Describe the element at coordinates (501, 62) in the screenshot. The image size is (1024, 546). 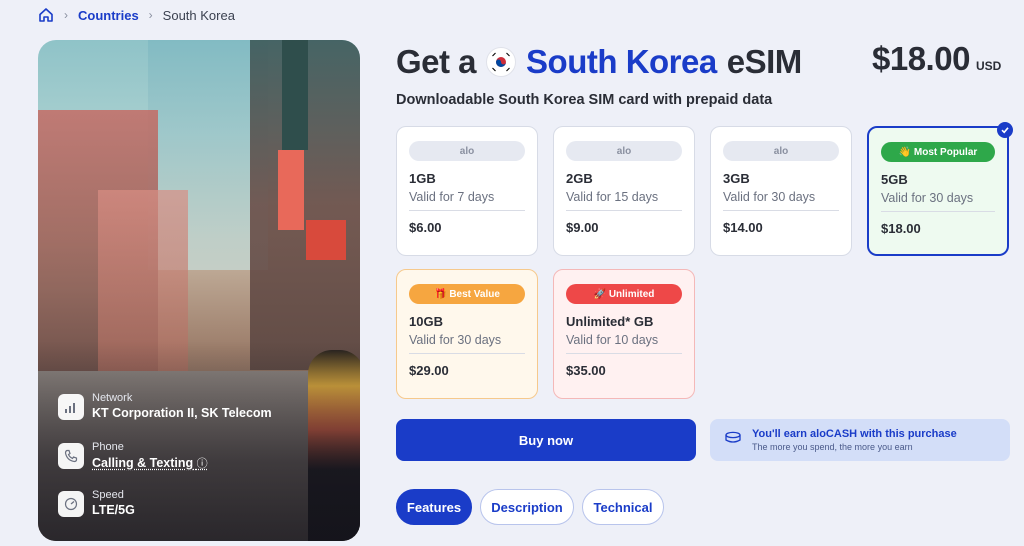
I see `south-korea-flag-icon` at that location.